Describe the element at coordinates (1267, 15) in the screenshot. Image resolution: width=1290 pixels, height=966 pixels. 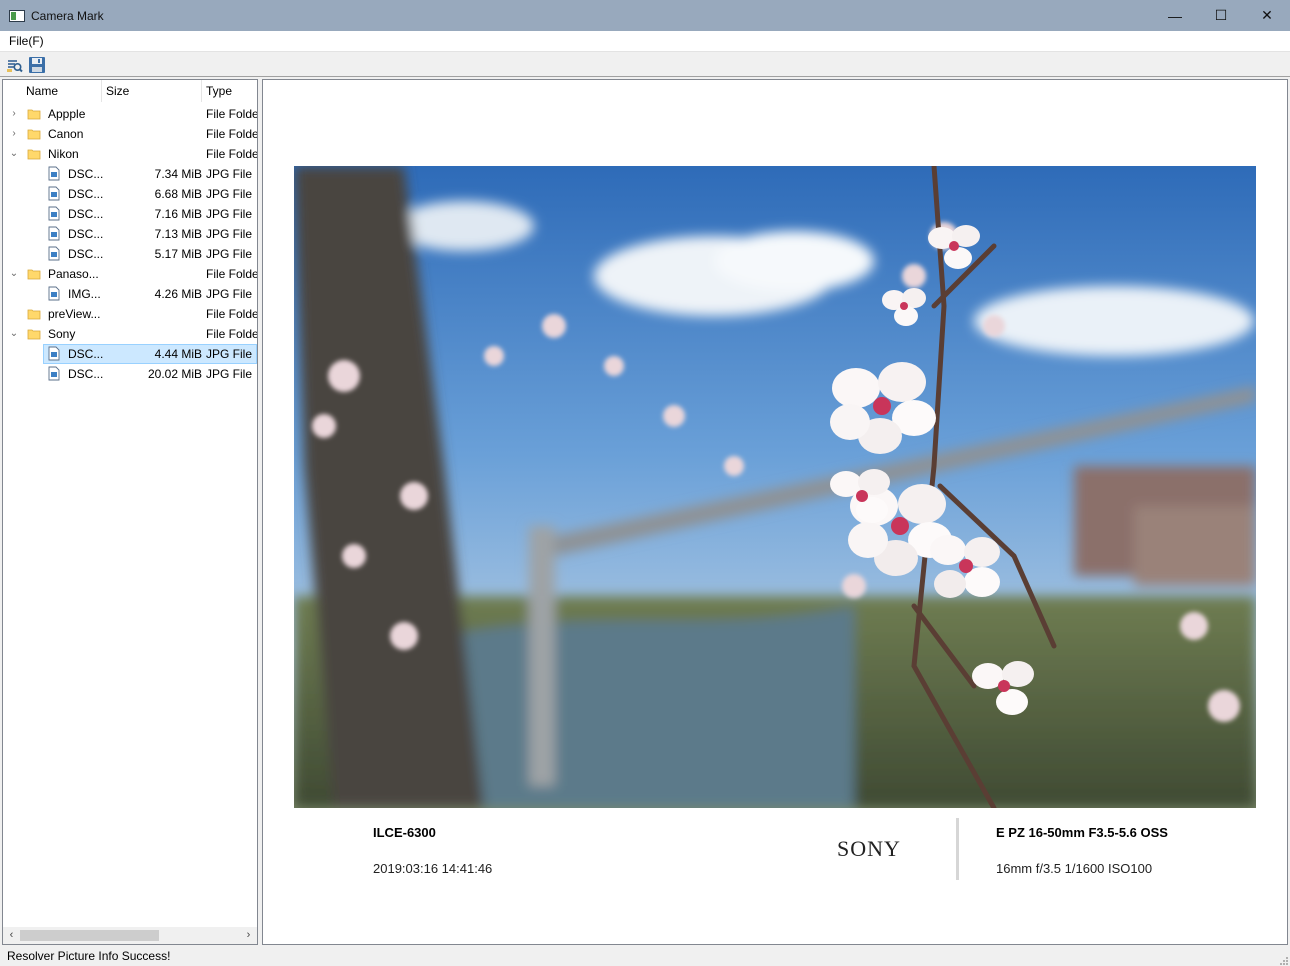
I see `close-button: ✕` at that location.